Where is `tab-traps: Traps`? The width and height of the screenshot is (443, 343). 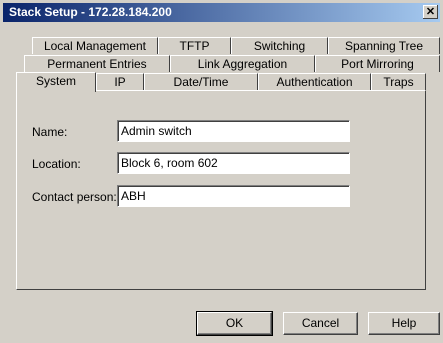
tab-traps: Traps is located at coordinates (398, 81).